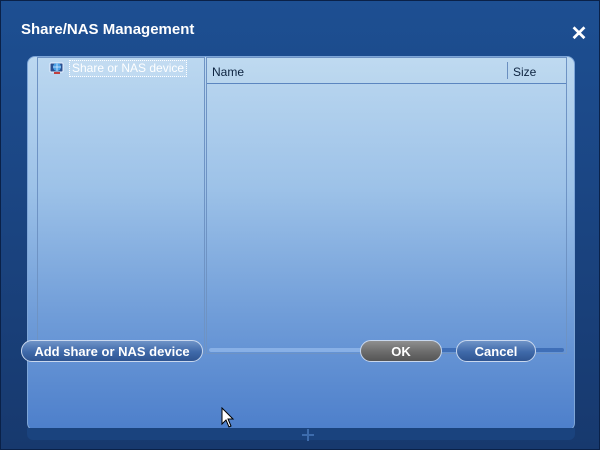  I want to click on add-share-button: Add share or NAS device, so click(112, 351).